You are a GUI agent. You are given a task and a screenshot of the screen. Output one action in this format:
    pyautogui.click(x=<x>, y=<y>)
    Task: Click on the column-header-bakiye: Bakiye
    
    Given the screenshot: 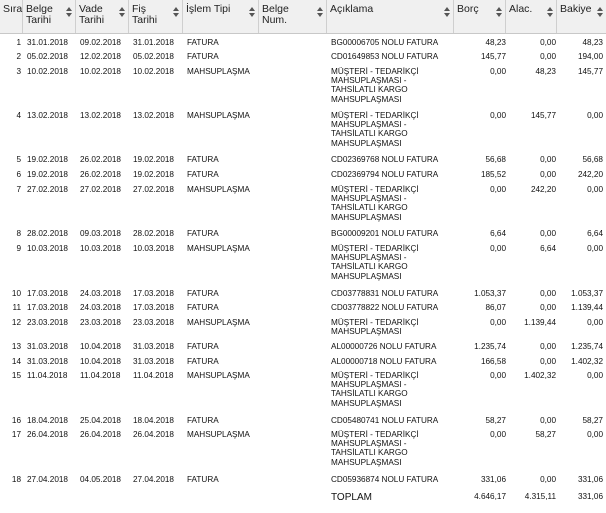 What is the action you would take?
    pyautogui.click(x=581, y=16)
    